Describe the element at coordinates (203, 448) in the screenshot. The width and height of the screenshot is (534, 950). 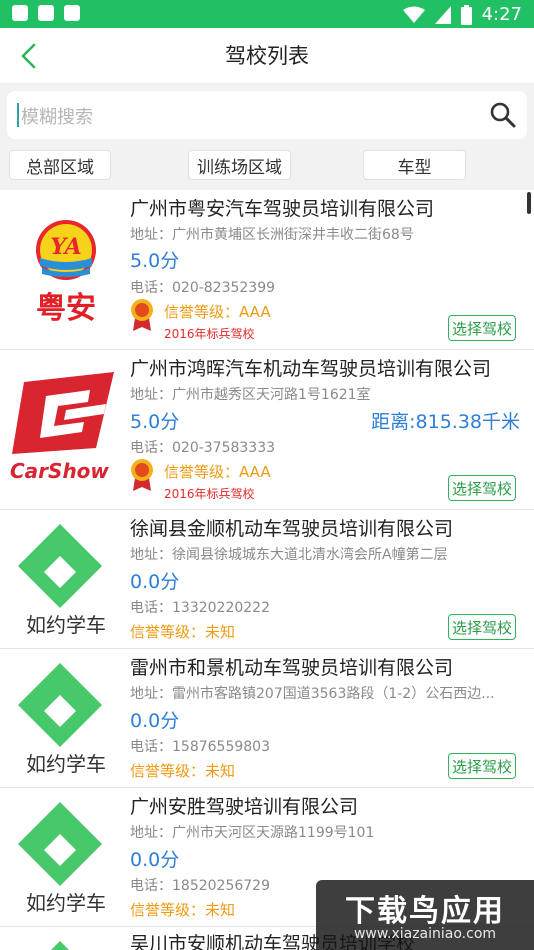
I see `school-phone: 电话：020-37583333` at that location.